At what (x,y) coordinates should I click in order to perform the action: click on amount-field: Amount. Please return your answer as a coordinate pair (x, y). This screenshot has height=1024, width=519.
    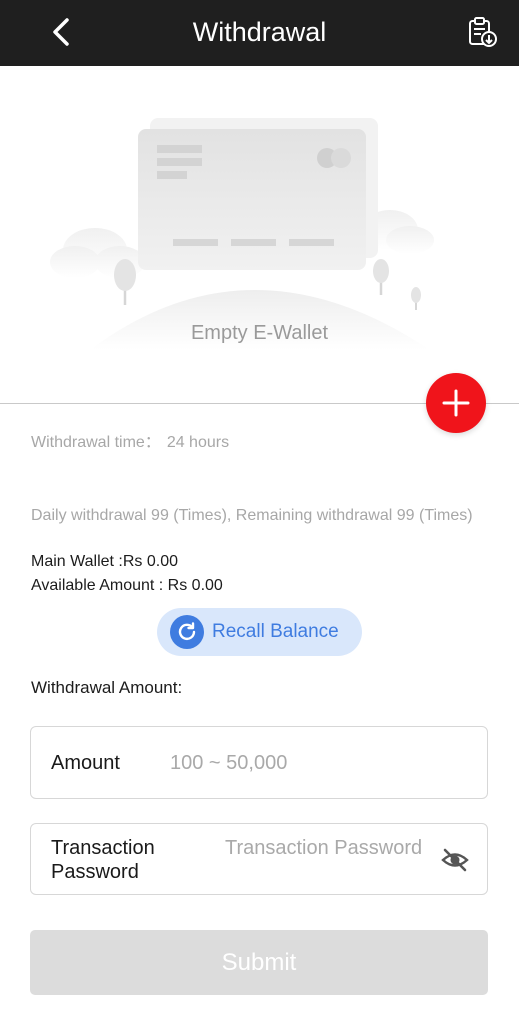
    Looking at the image, I should click on (259, 762).